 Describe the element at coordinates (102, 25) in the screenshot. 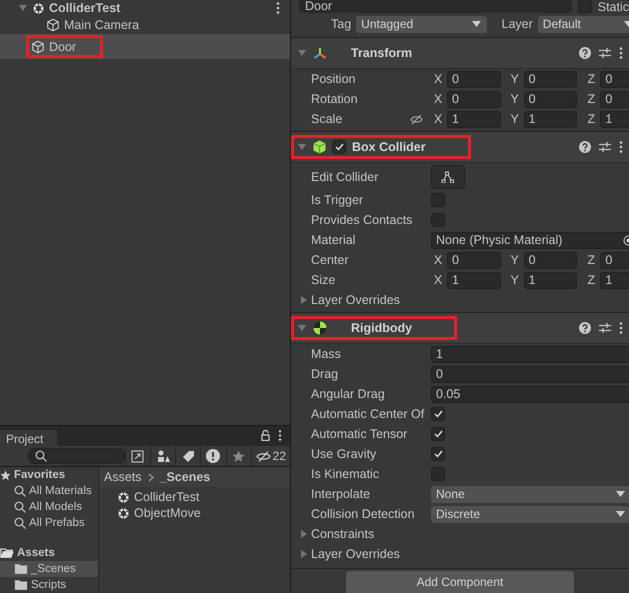

I see `object-name: Main Camera` at that location.